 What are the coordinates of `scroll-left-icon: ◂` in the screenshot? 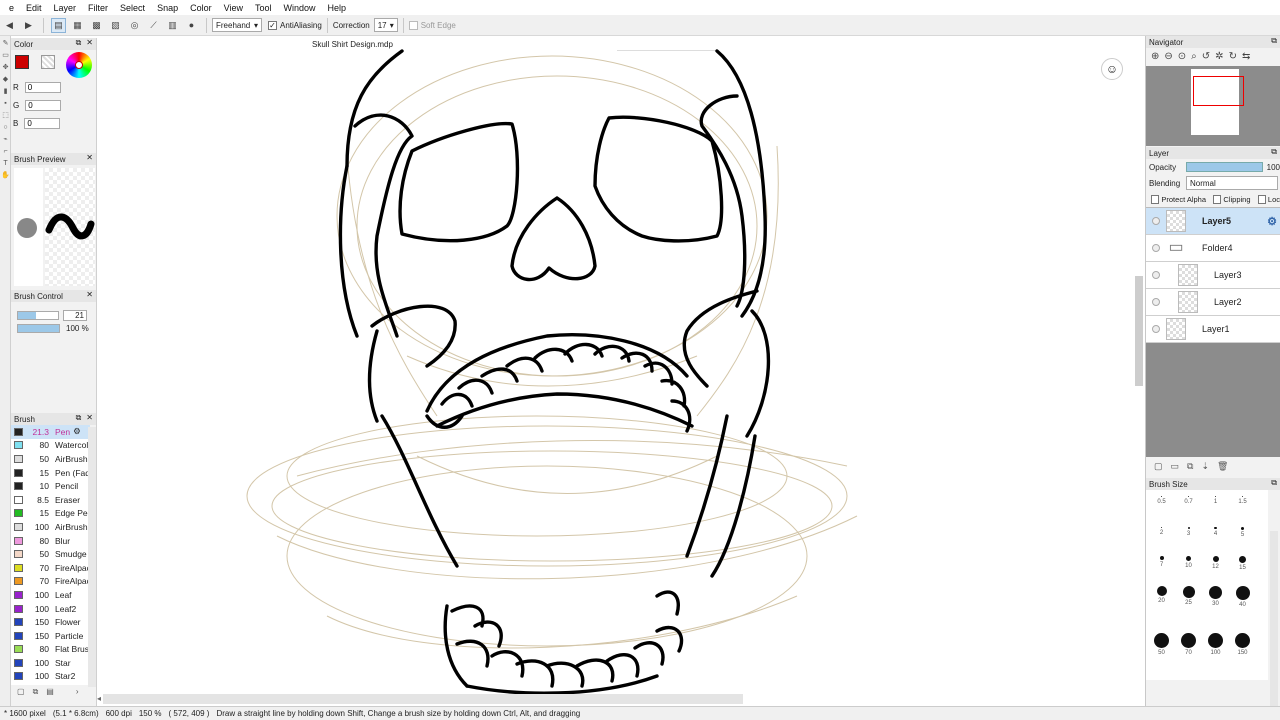 It's located at (101, 699).